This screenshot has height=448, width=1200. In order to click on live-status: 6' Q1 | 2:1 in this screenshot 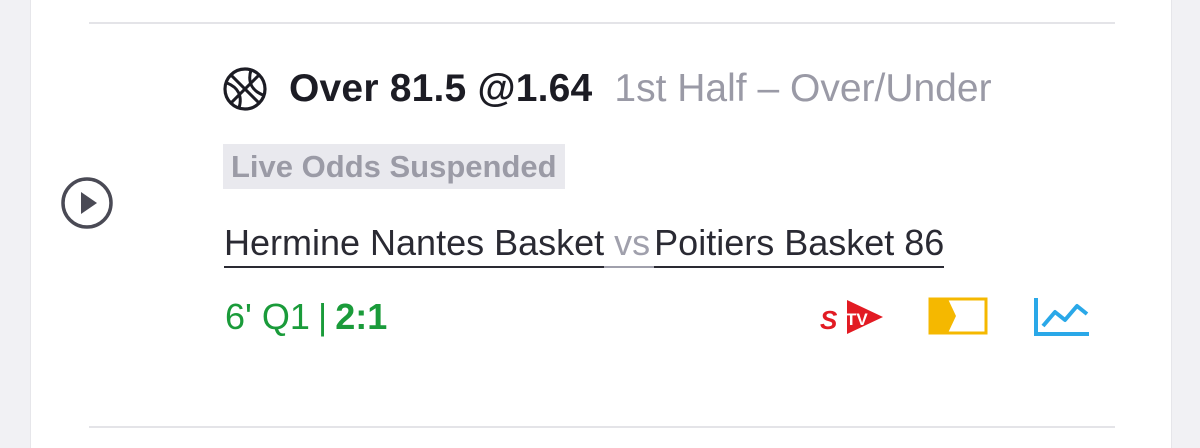, I will do `click(306, 317)`.